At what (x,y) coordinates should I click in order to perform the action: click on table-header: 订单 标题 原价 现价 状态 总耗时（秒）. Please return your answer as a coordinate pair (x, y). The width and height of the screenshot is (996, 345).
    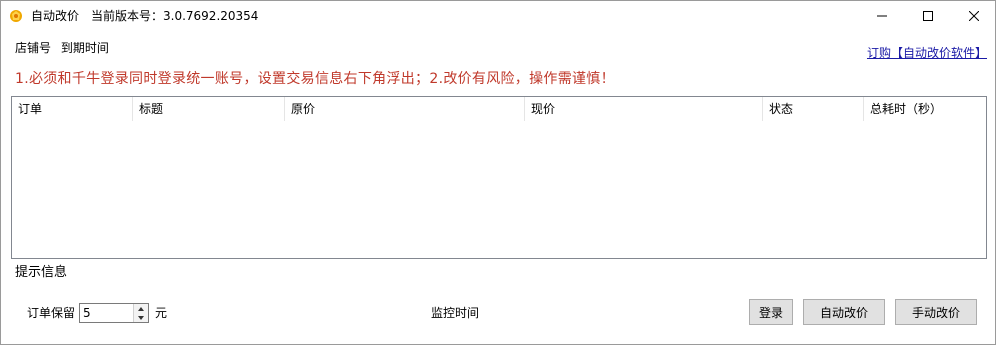
    Looking at the image, I should click on (499, 109).